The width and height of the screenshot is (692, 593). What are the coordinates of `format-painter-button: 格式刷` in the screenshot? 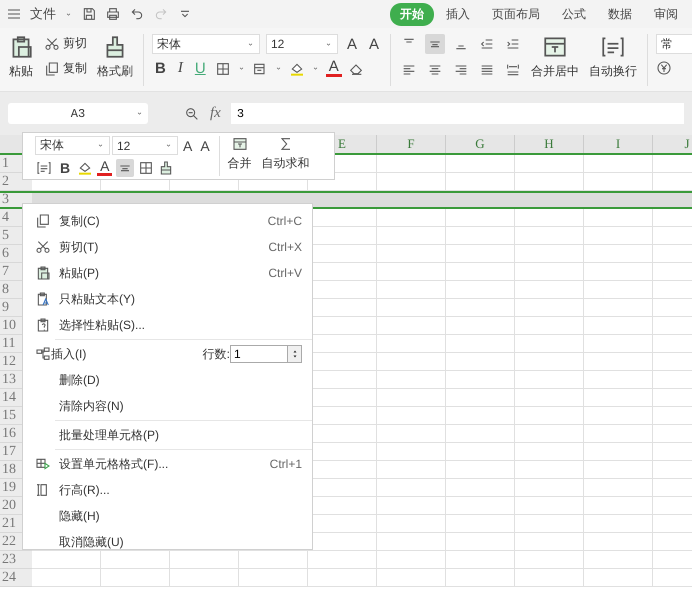 It's located at (115, 60).